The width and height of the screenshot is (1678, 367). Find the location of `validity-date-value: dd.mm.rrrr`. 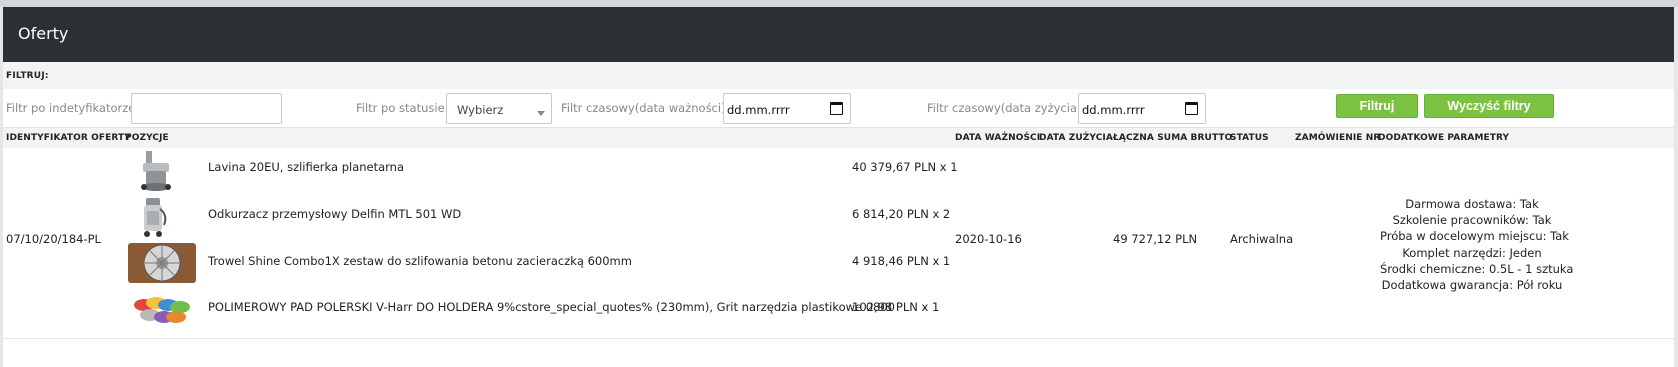

validity-date-value: dd.mm.rrrr is located at coordinates (758, 110).